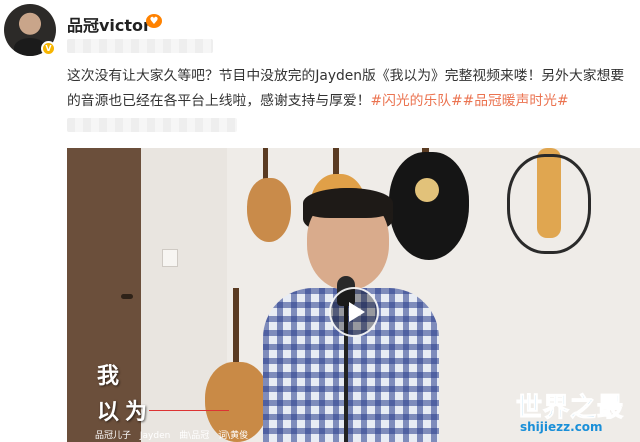  What do you see at coordinates (127, 296) in the screenshot?
I see `door-knob` at bounding box center [127, 296].